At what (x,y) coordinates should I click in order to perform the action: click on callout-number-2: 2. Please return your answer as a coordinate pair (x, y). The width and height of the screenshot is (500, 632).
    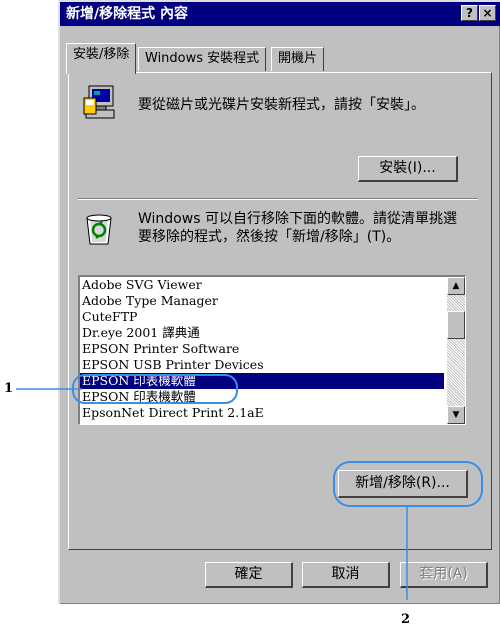
    Looking at the image, I should click on (406, 619).